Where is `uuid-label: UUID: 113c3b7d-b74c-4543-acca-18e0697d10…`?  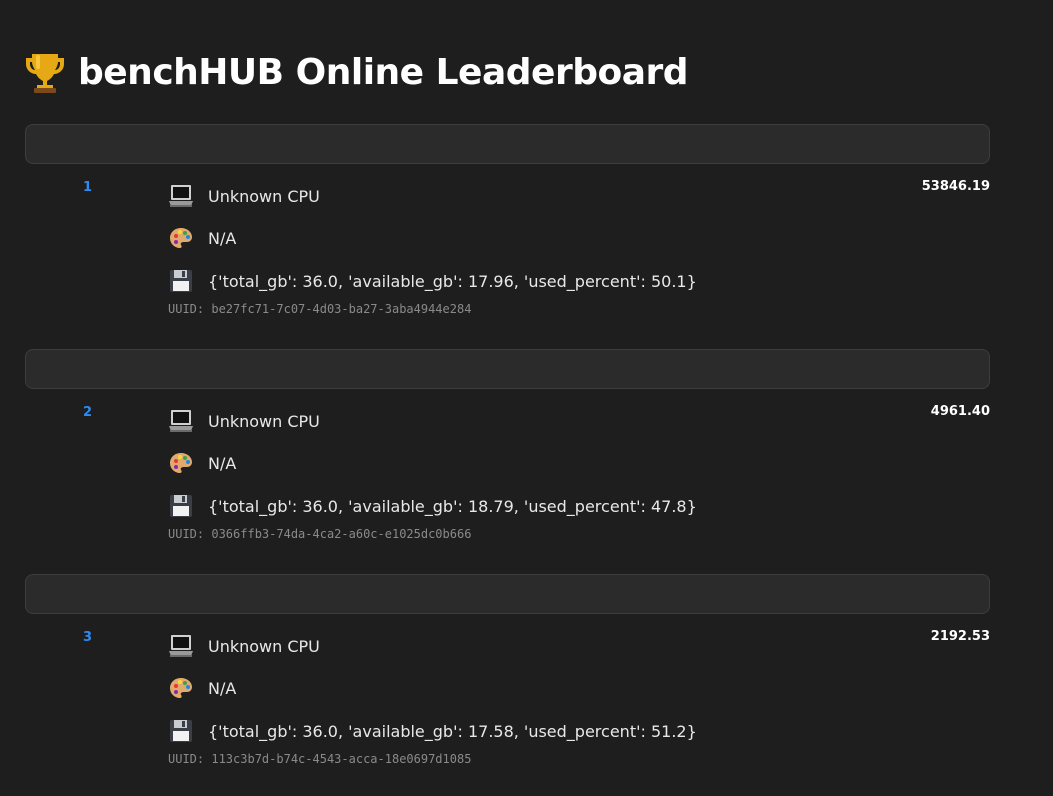
uuid-label: UUID: 113c3b7d-b74c-4543-acca-18e0697d10… is located at coordinates (320, 759).